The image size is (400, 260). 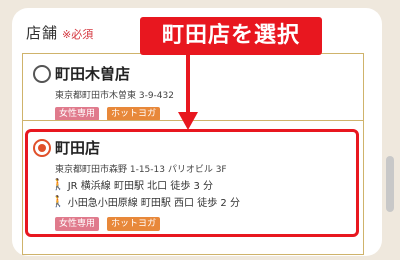 What do you see at coordinates (42, 33) in the screenshot?
I see `store-field-label: 店舗` at bounding box center [42, 33].